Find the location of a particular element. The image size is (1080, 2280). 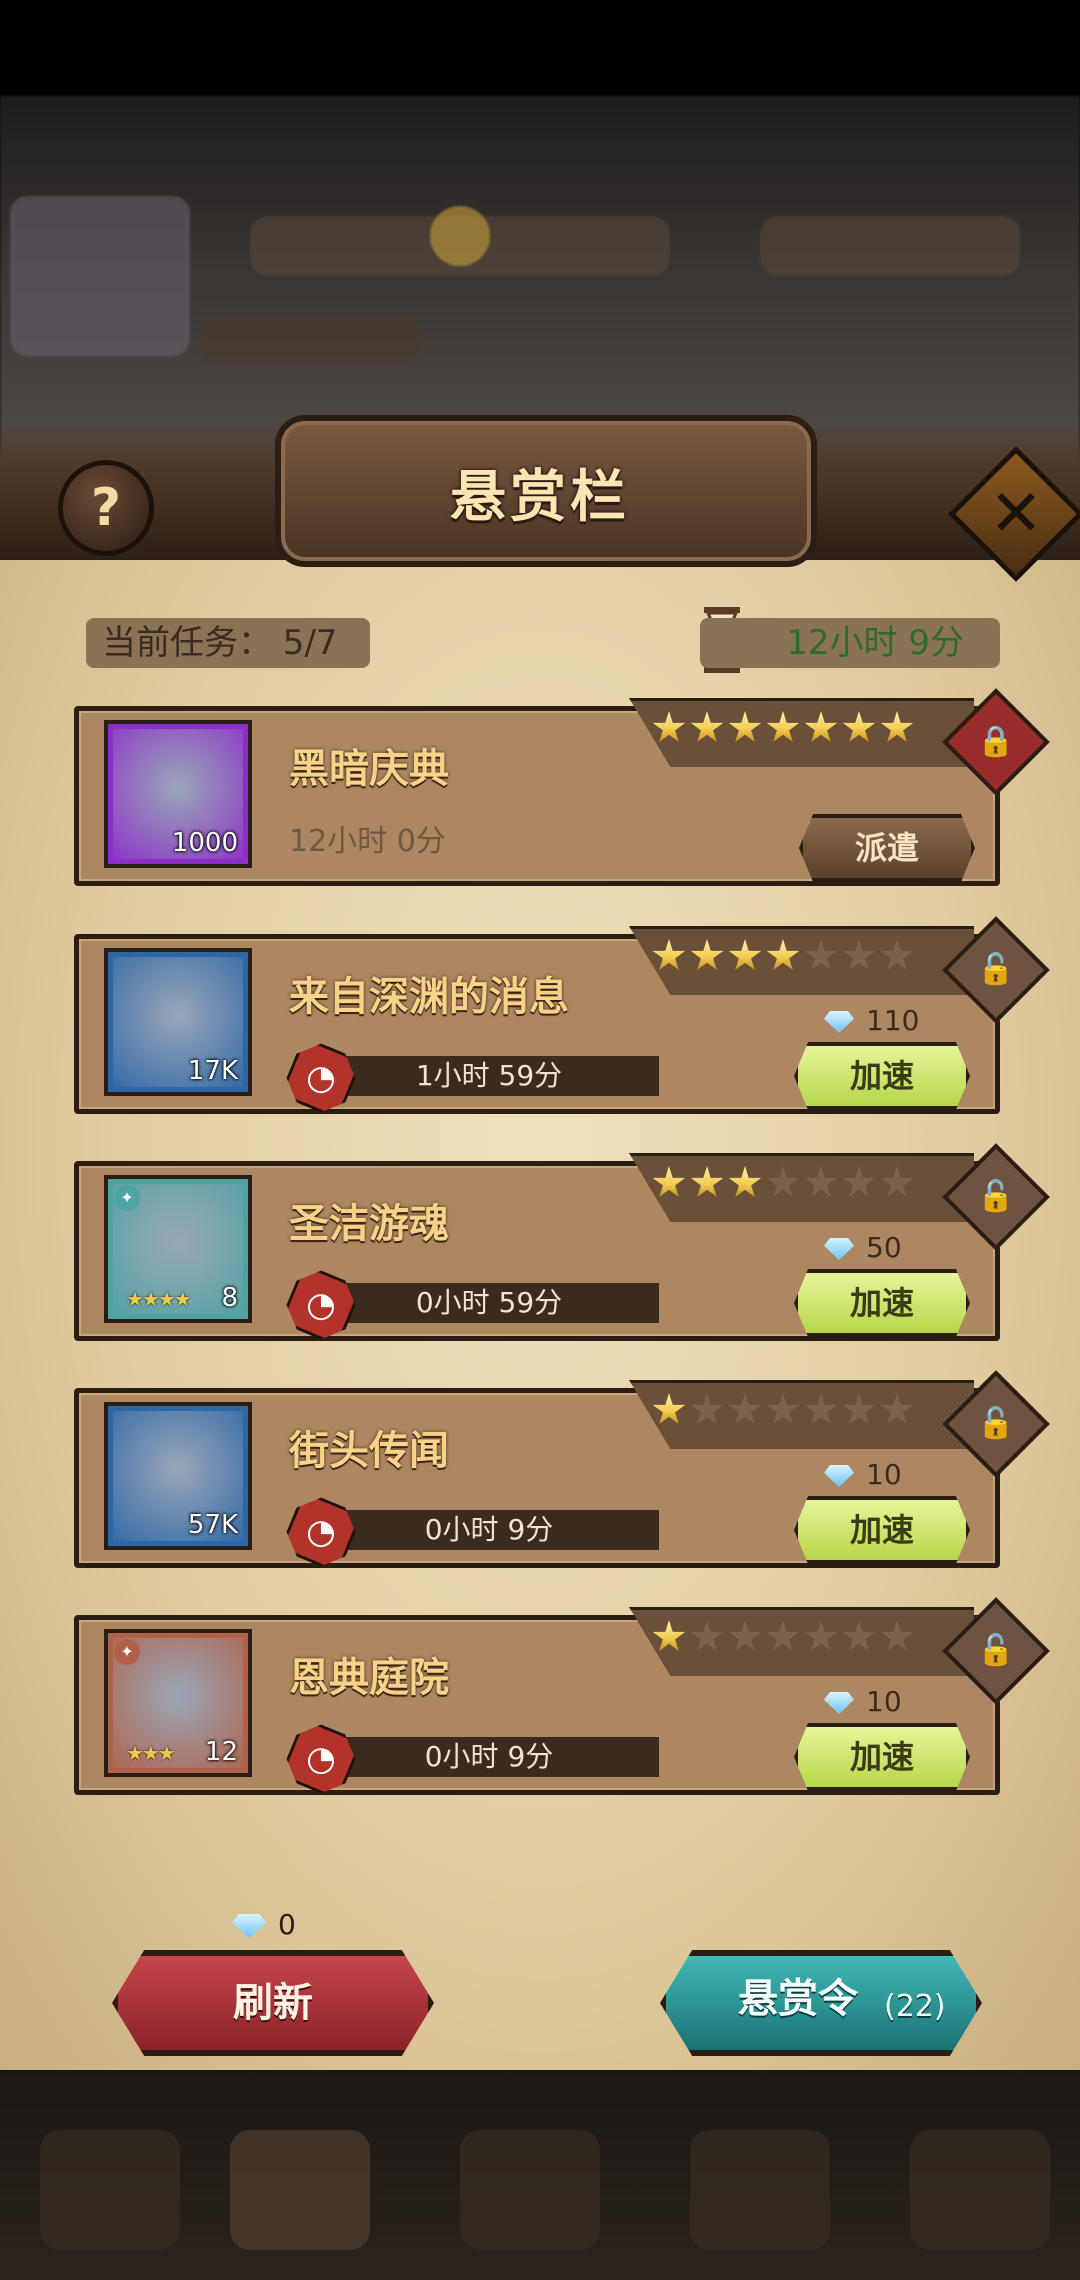

refresh-cost: 0 is located at coordinates (264, 1924).